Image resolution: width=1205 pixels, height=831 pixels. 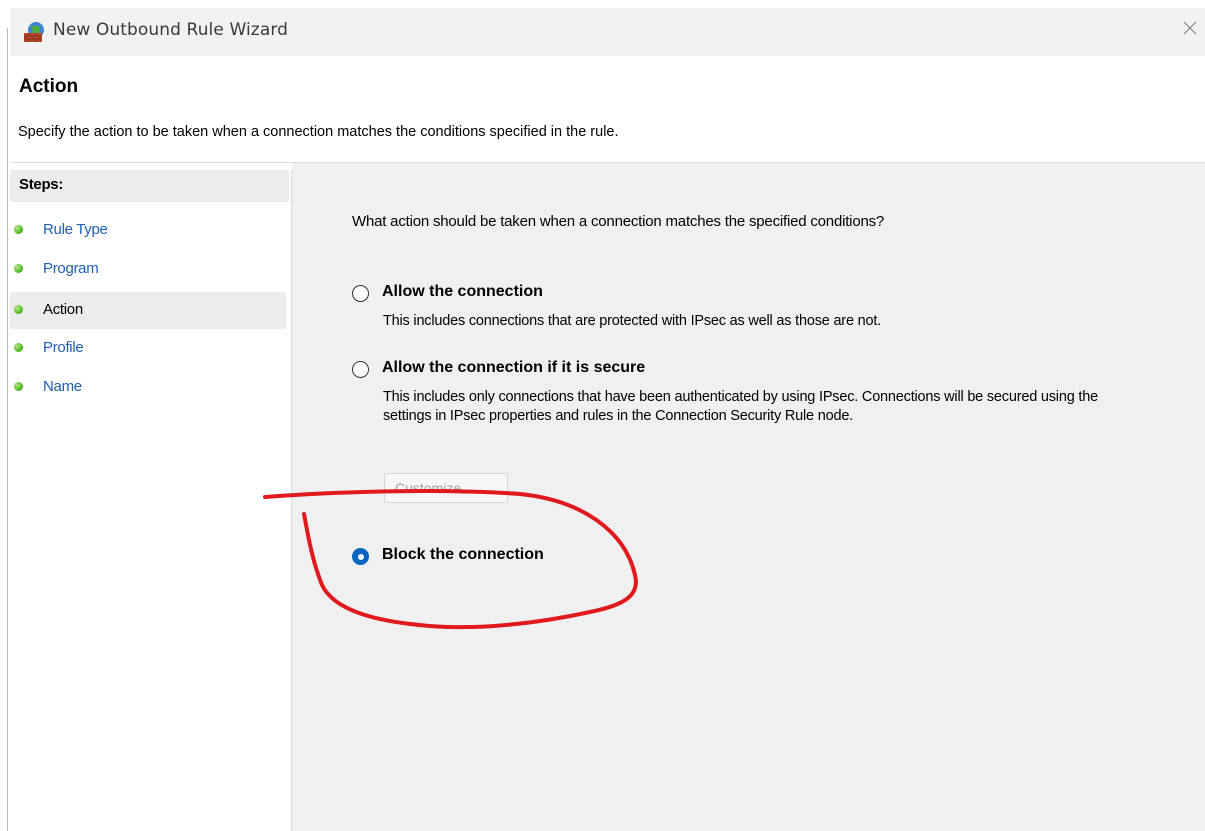 I want to click on step-name: Name, so click(x=148, y=387).